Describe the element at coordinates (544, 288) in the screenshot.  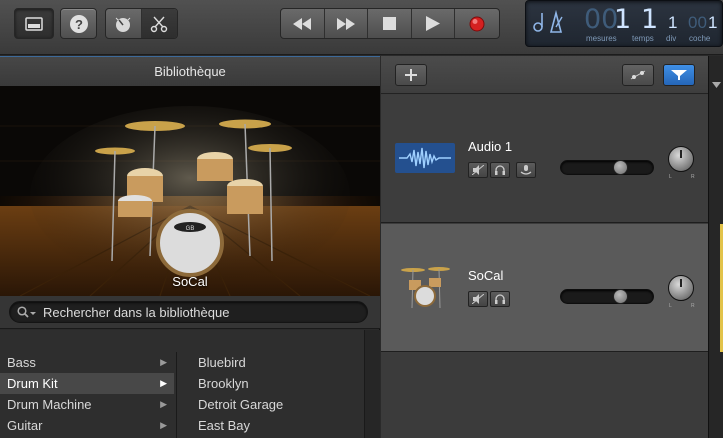
I see `track-row-selected: SoCal L R` at that location.